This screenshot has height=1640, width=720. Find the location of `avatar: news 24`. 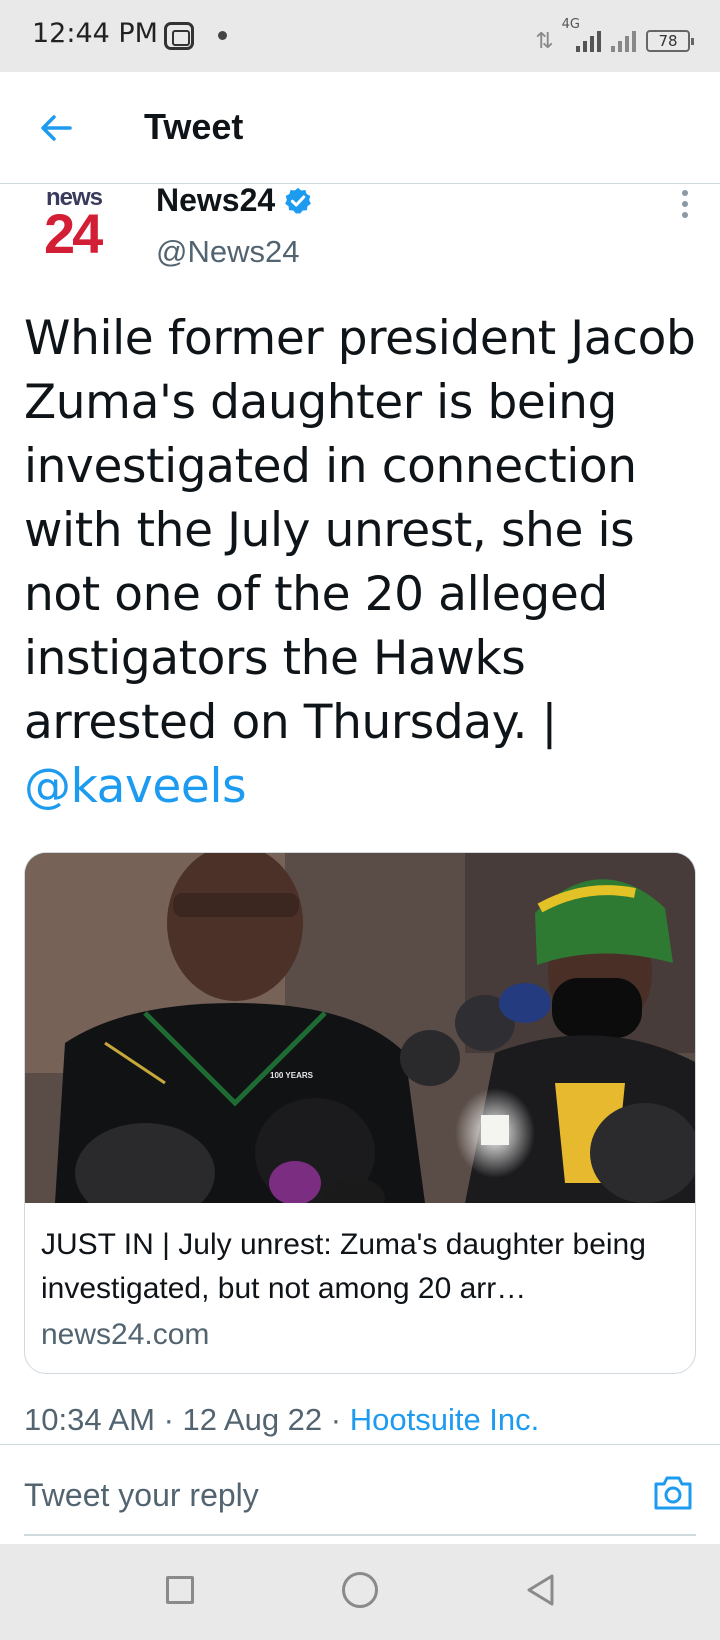

avatar: news 24 is located at coordinates (79, 225).